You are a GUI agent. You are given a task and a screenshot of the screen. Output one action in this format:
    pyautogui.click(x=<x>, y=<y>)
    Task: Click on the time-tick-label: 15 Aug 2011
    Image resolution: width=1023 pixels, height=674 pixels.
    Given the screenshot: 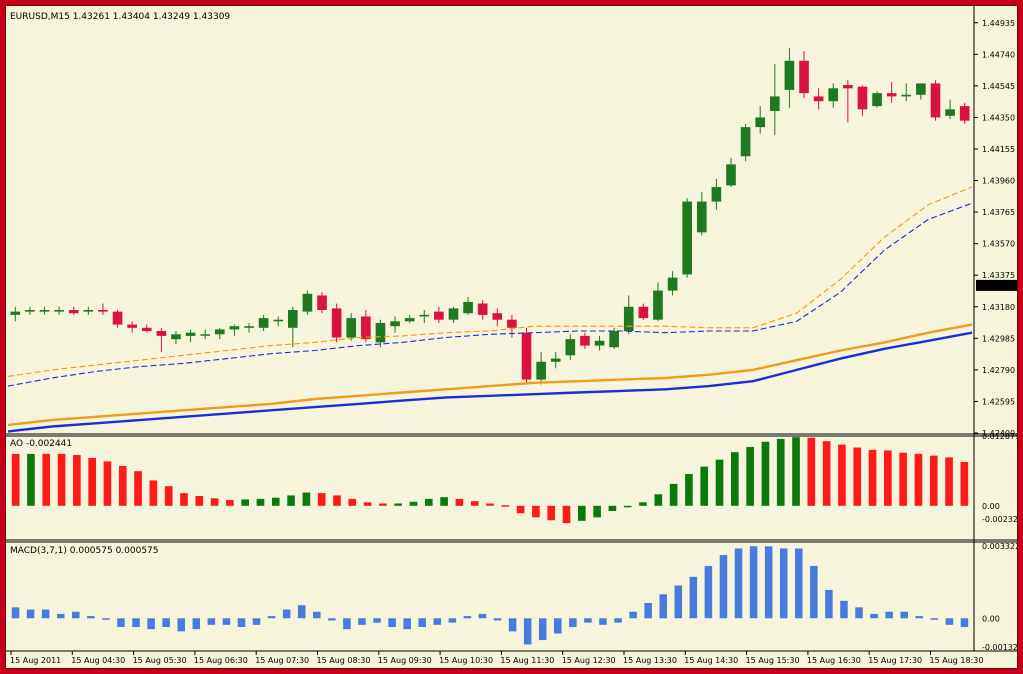 What is the action you would take?
    pyautogui.click(x=35, y=660)
    